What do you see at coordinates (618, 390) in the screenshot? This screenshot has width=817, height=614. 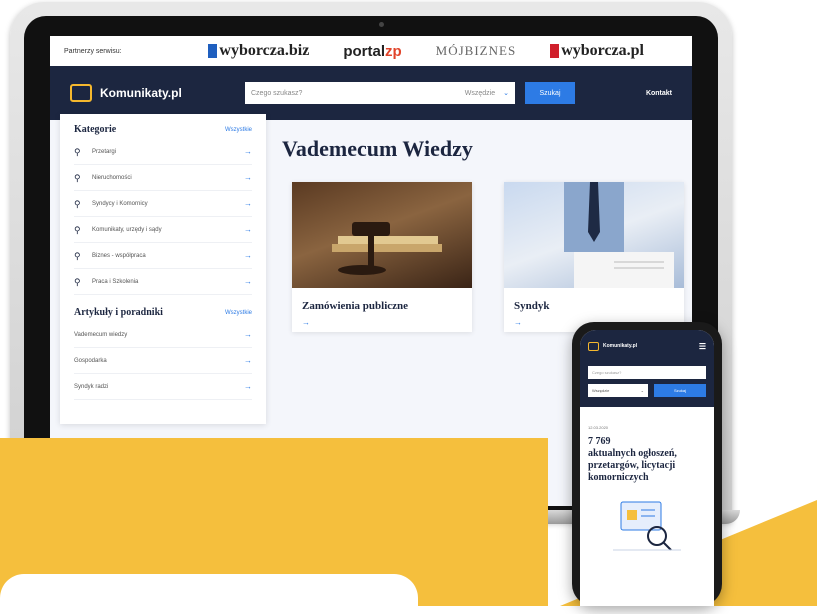 I see `phone-scope-select: Wszędzie ⌄` at bounding box center [618, 390].